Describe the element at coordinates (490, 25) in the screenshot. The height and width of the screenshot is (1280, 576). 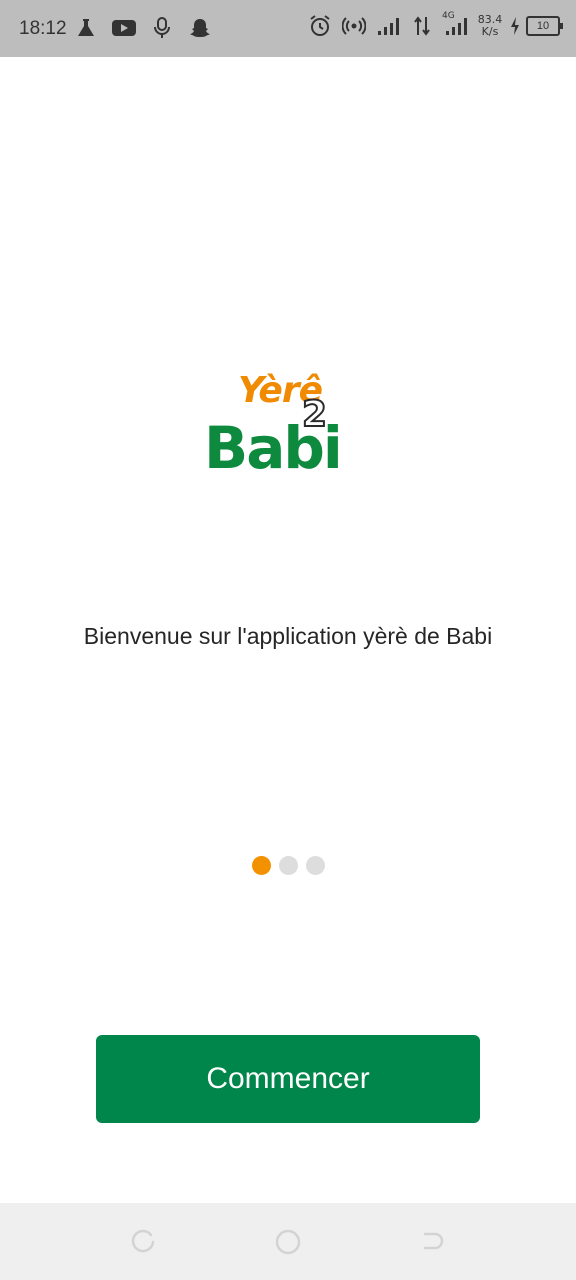
I see `net-speed: 83.4 K/s` at that location.